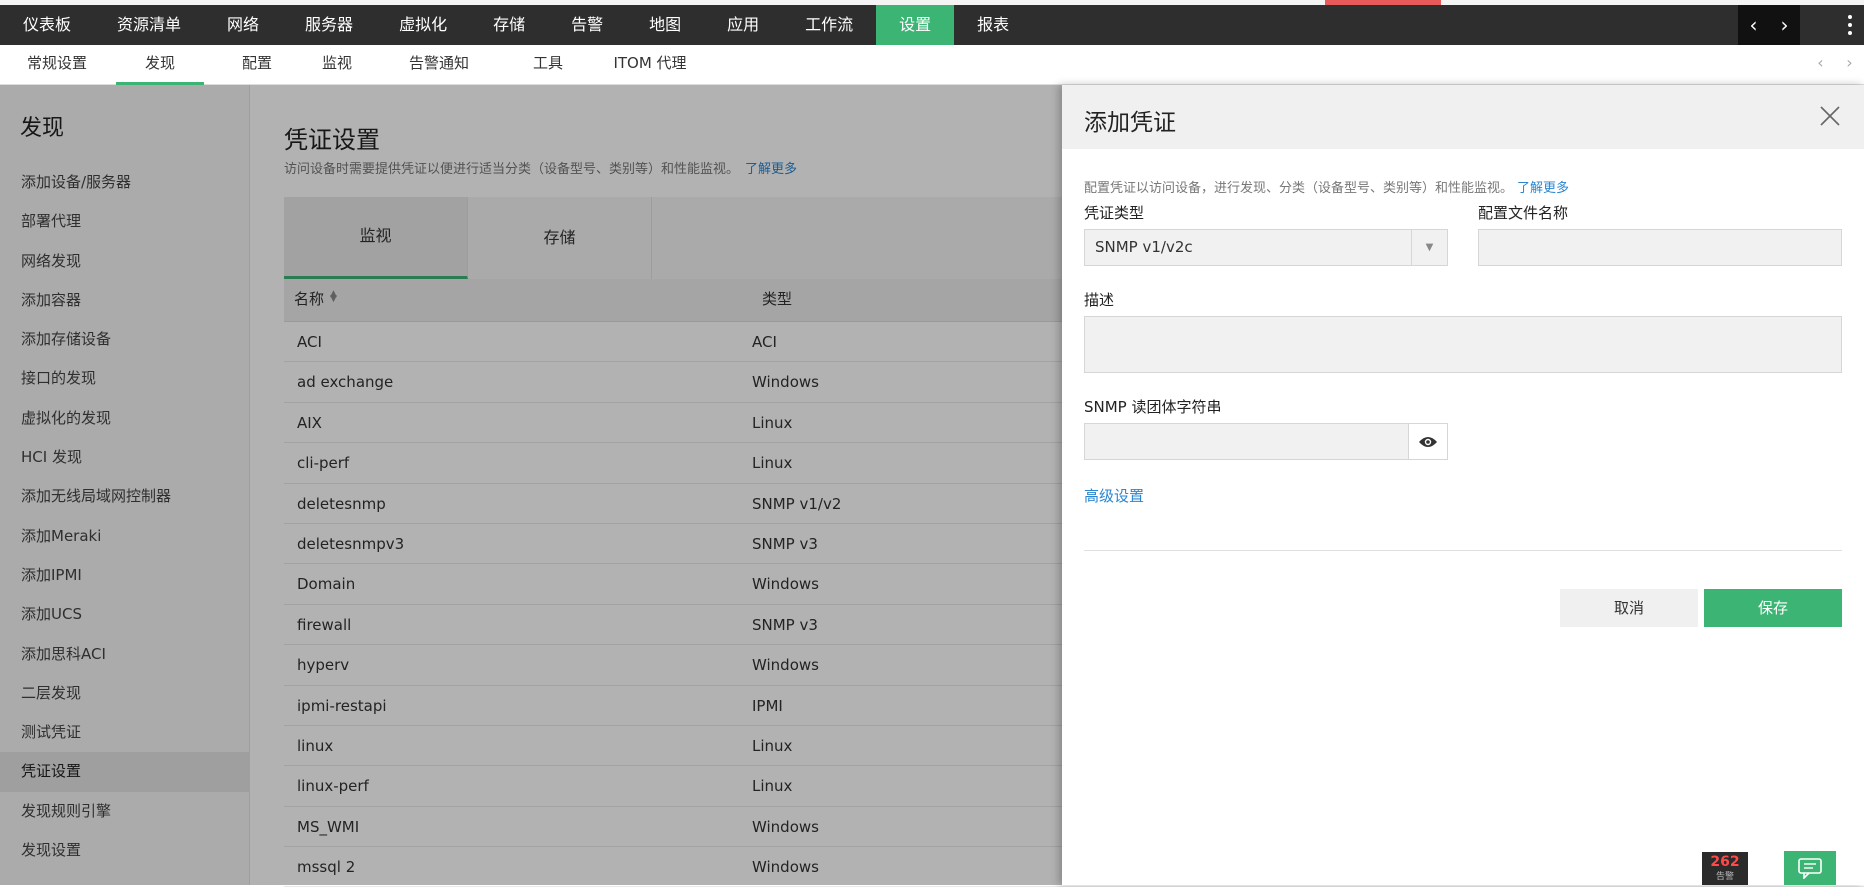  What do you see at coordinates (509, 25) in the screenshot?
I see `topnav-item: 存储` at bounding box center [509, 25].